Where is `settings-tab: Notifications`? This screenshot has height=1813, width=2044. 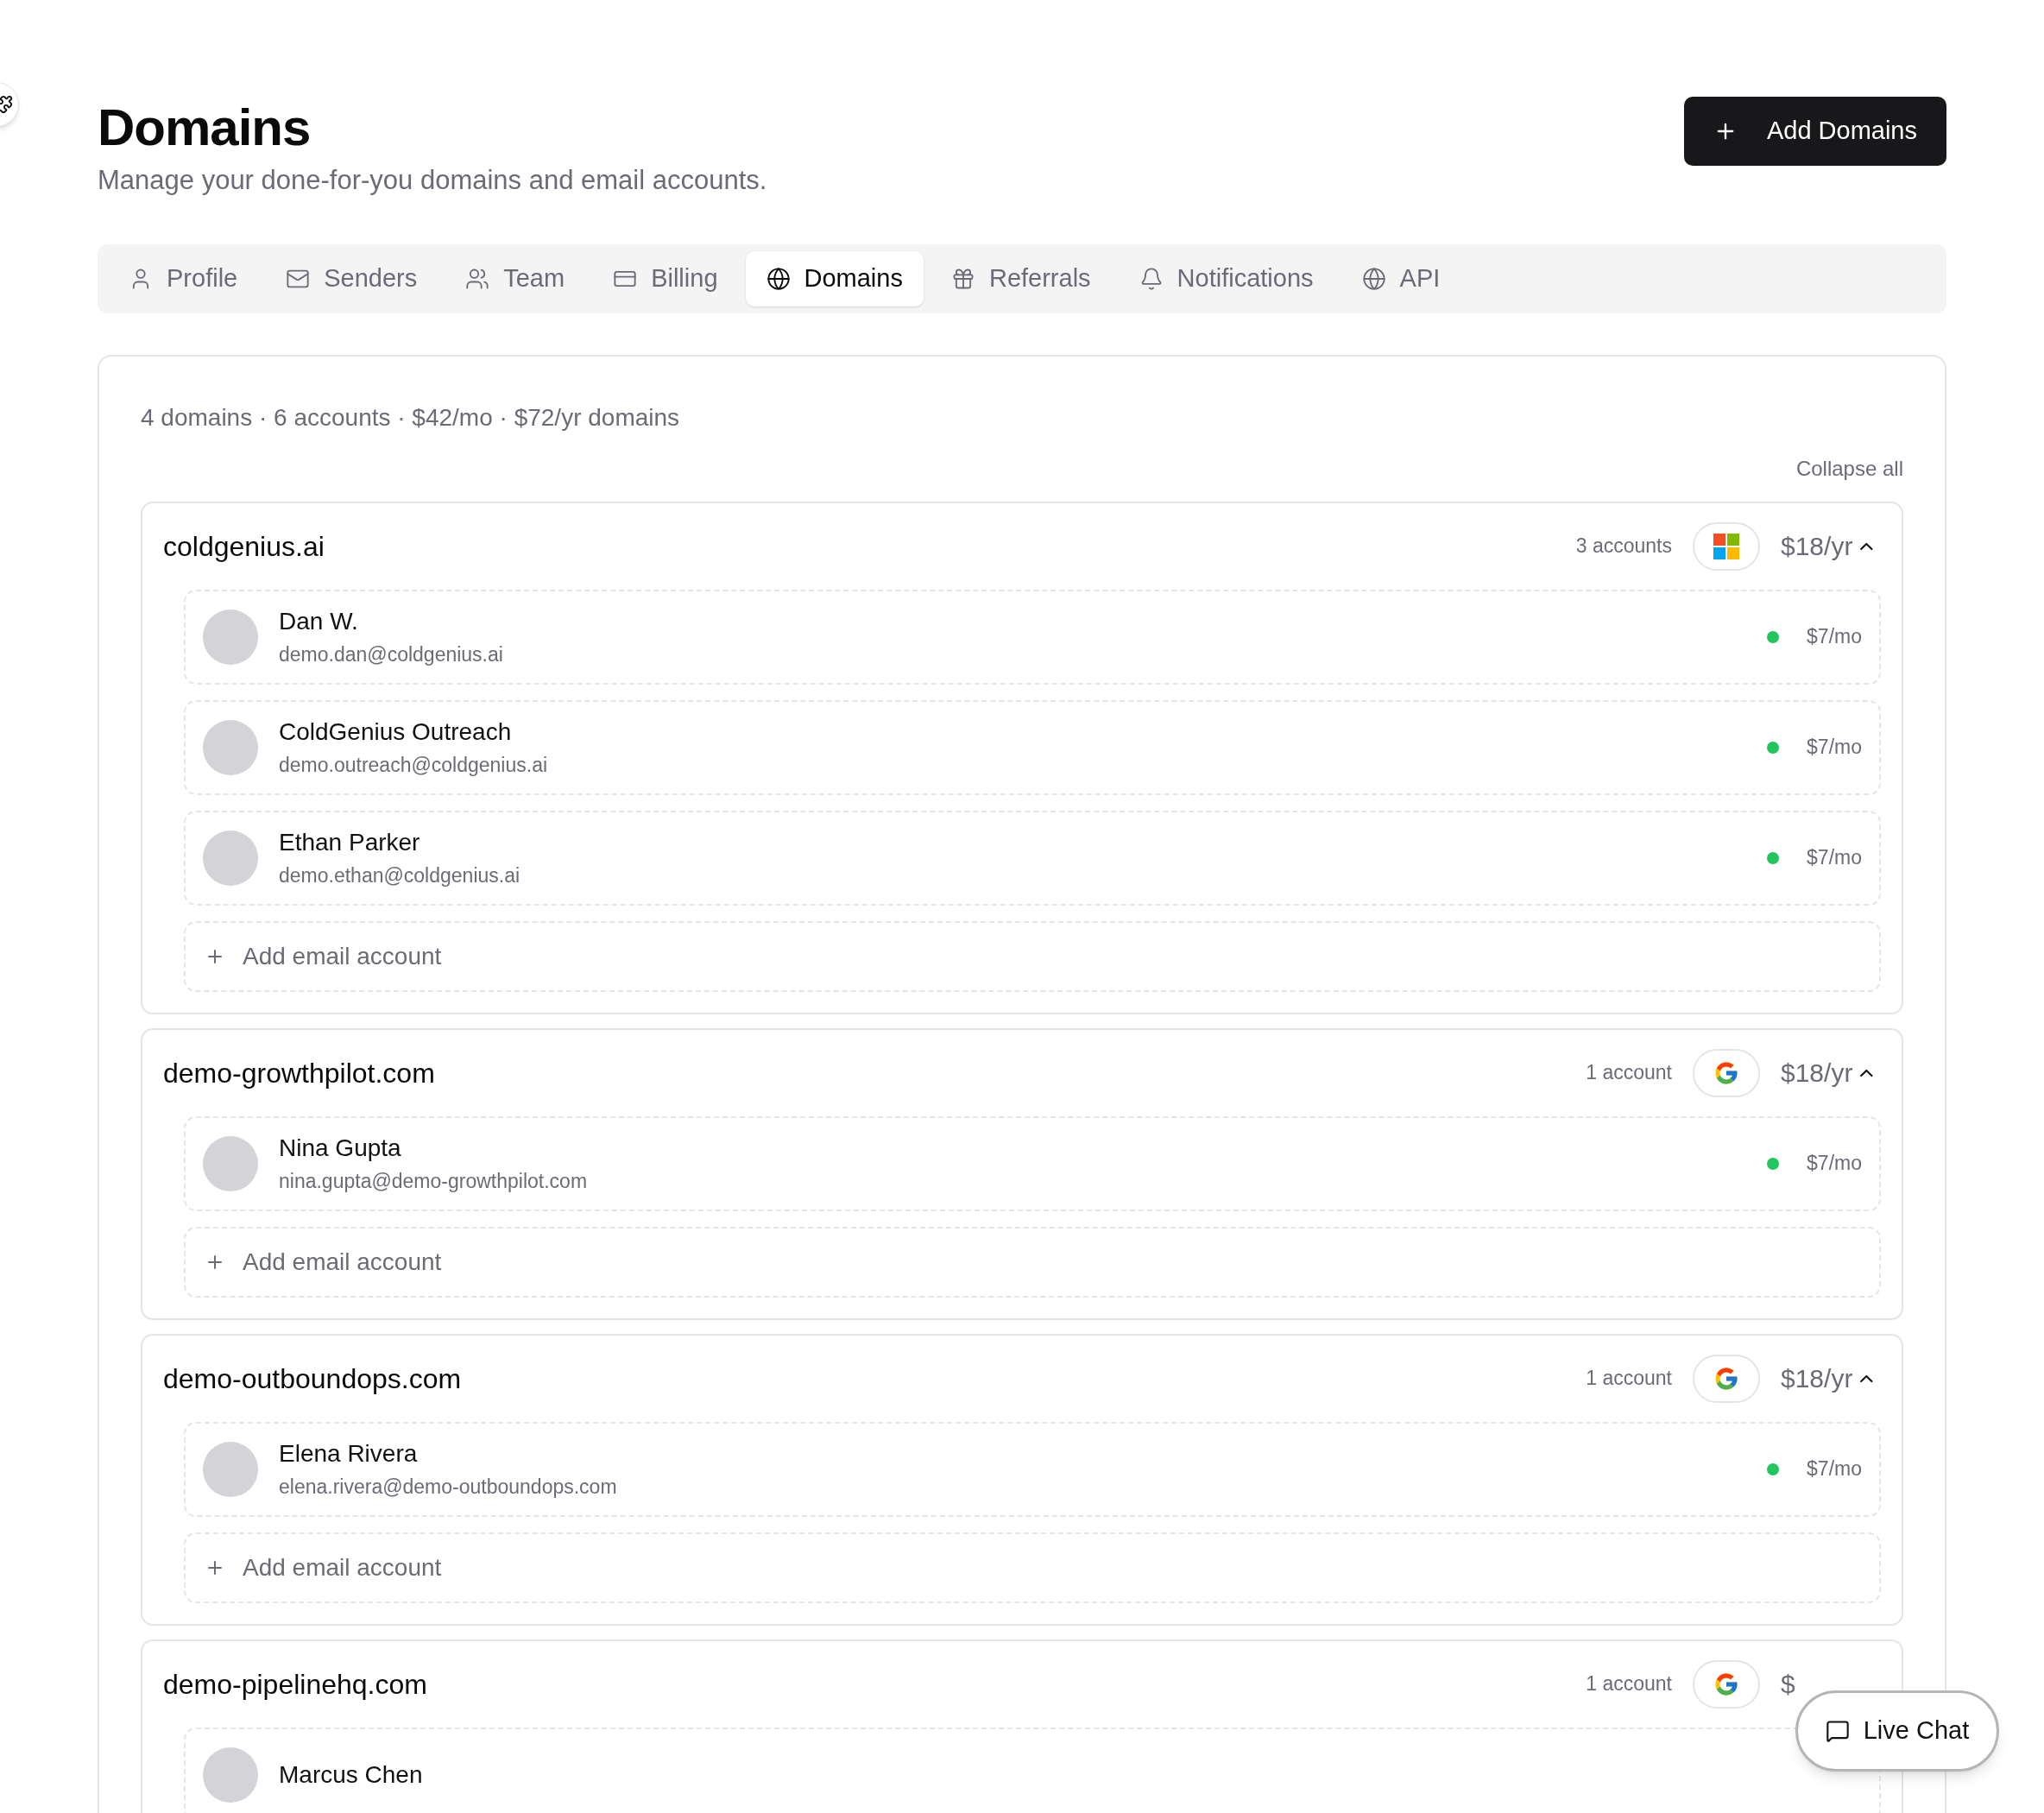
settings-tab: Notifications is located at coordinates (1226, 278).